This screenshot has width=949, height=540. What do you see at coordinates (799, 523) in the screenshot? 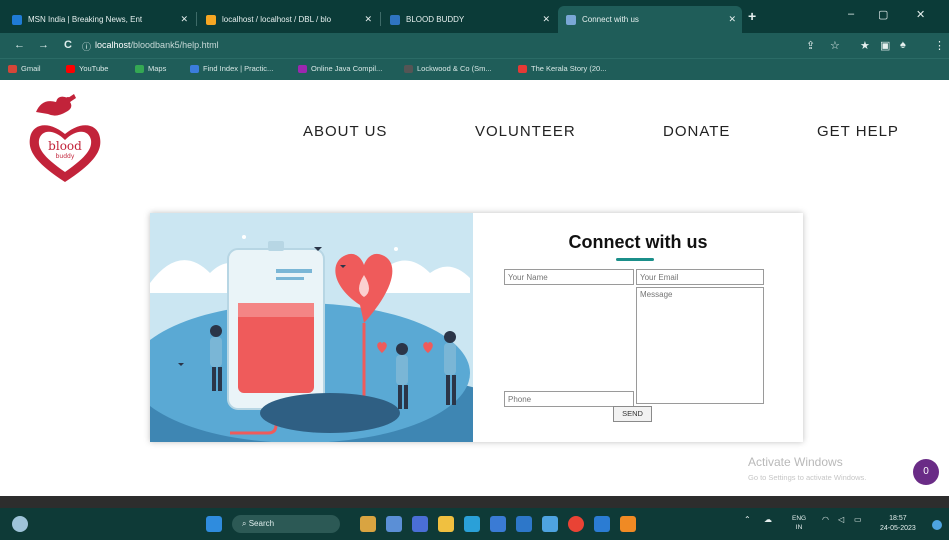
I see `language-indicator: ENG IN` at bounding box center [799, 523].